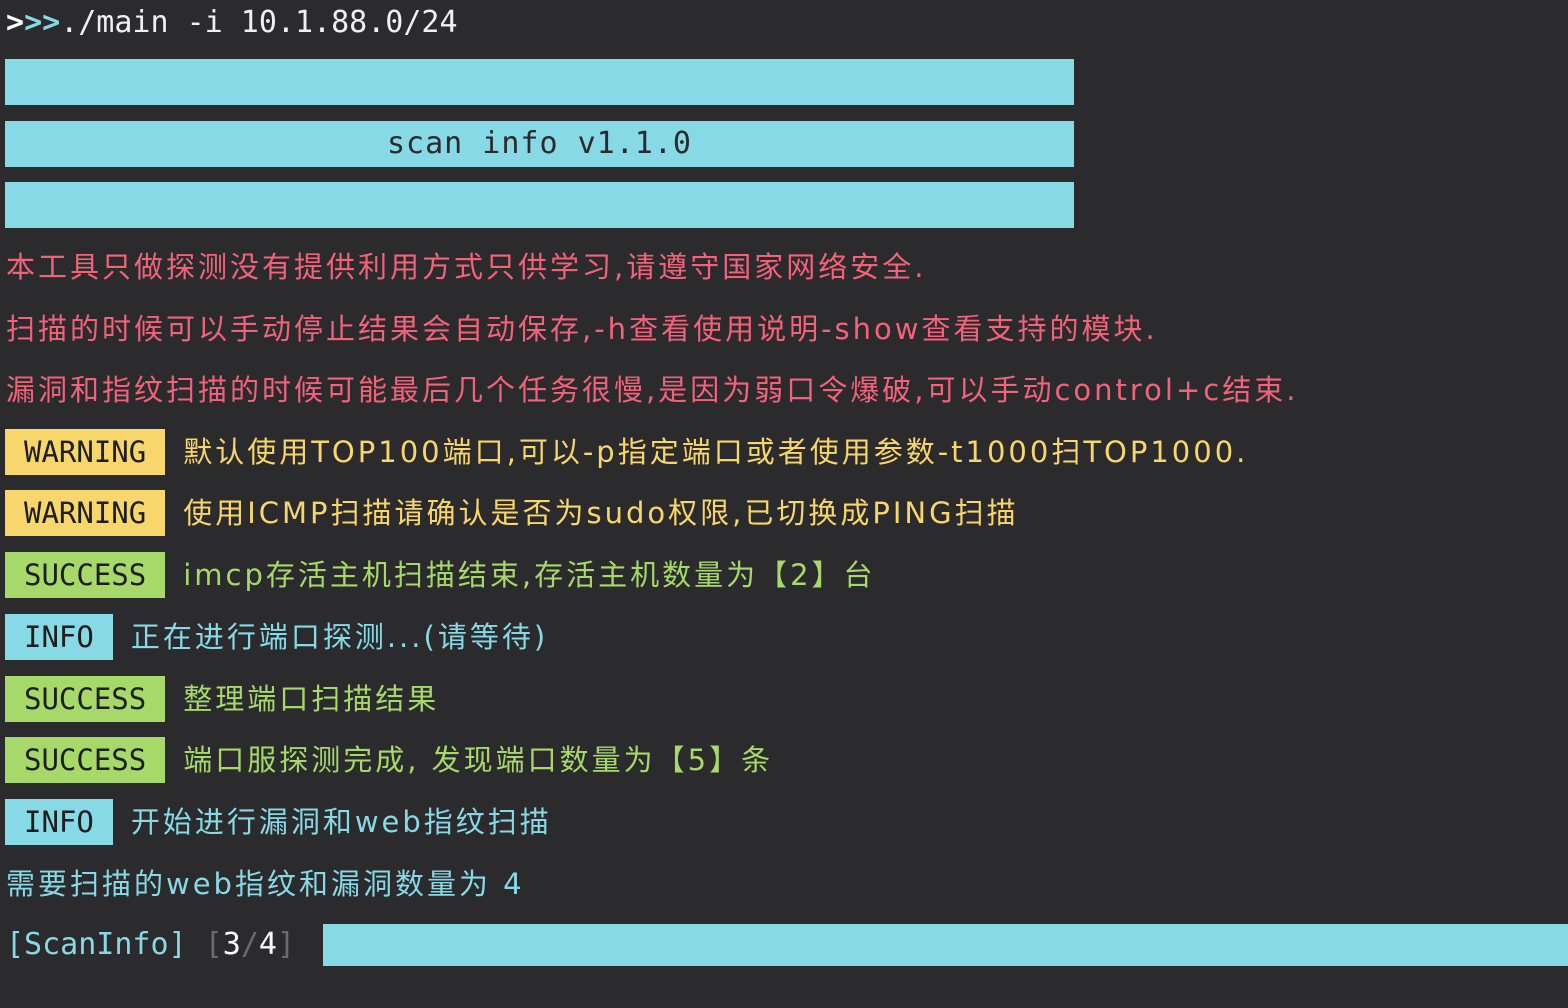  Describe the element at coordinates (539, 144) in the screenshot. I see `banner-title: scan info v1.1.0` at that location.